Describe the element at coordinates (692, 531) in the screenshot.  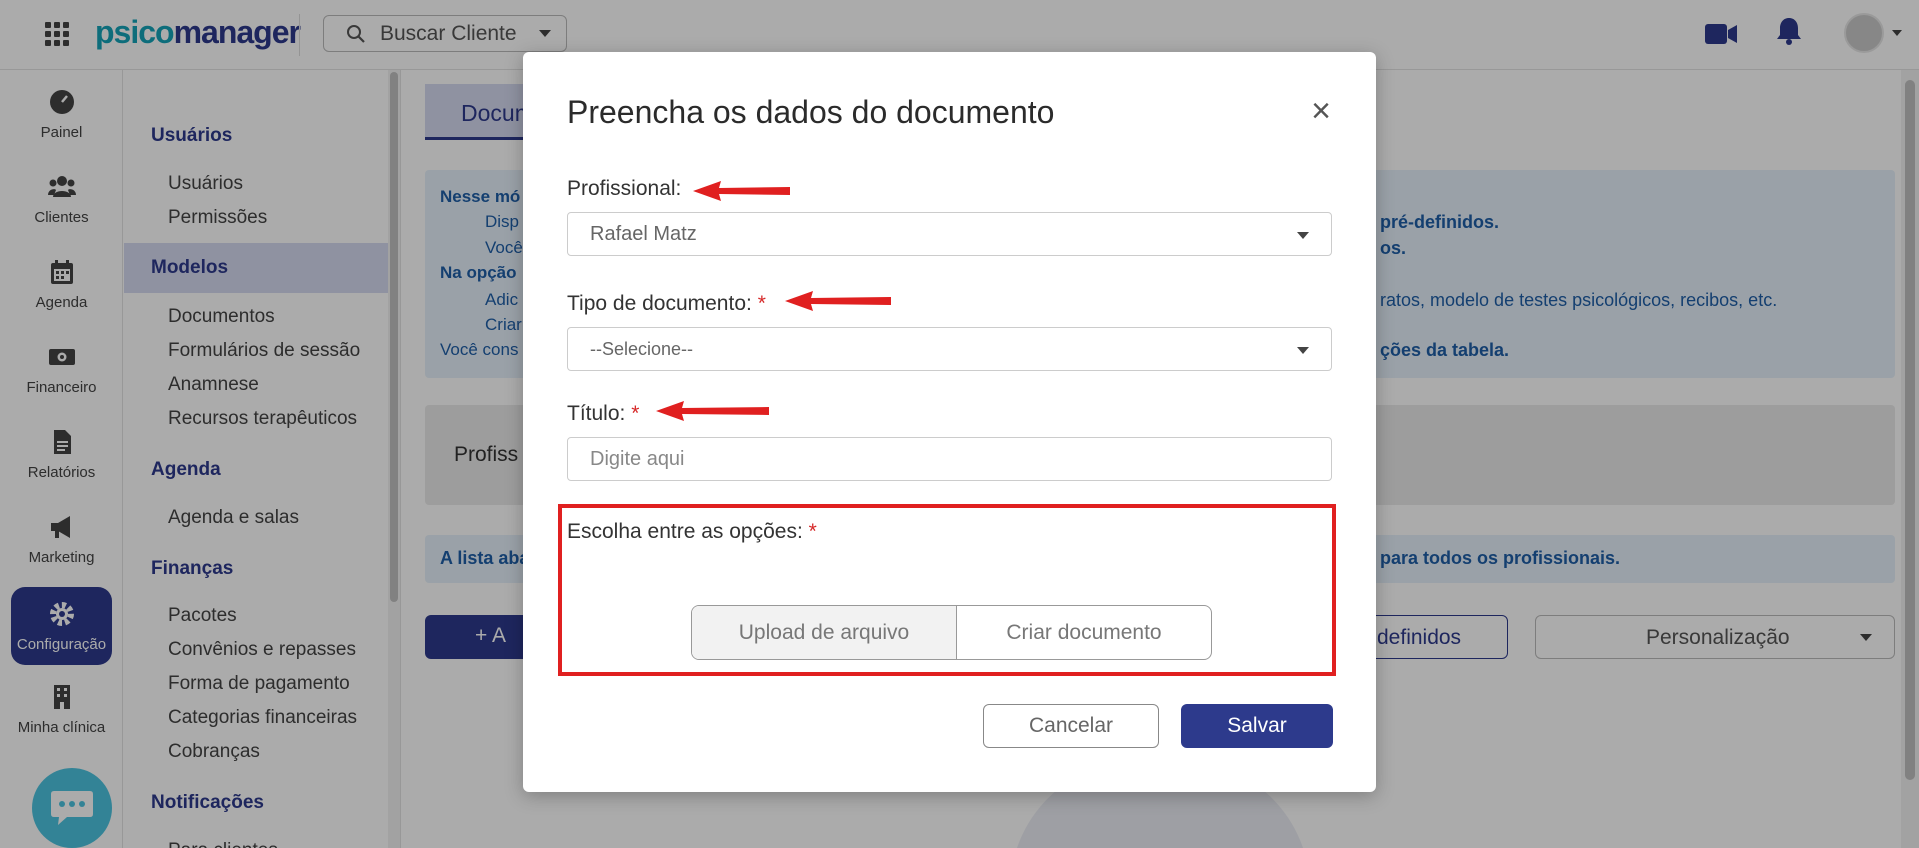
I see `options-label: Escolha entre as opções: *` at that location.